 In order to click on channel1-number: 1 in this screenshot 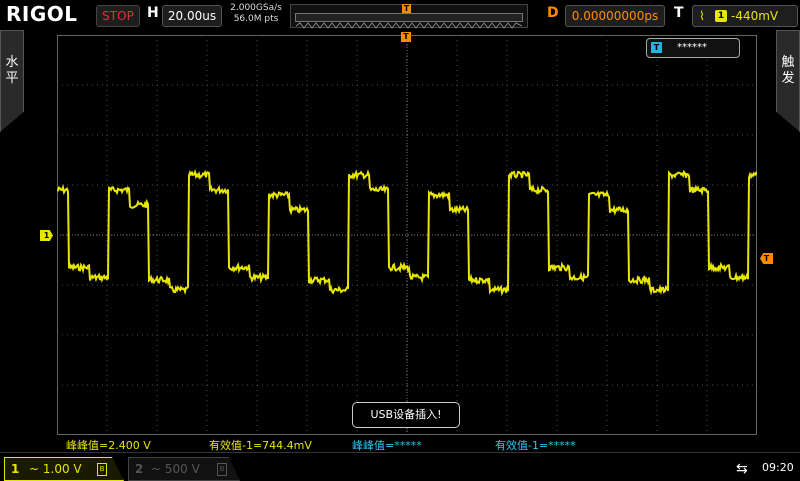, I will do `click(15, 469)`.